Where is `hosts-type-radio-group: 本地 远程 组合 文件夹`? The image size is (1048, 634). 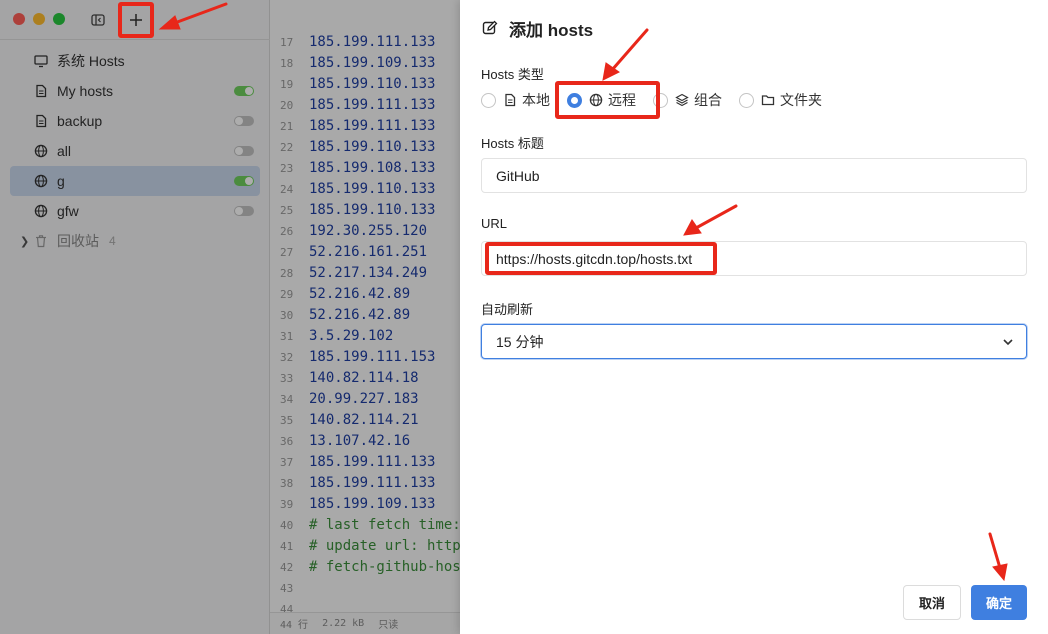 hosts-type-radio-group: 本地 远程 组合 文件夹 is located at coordinates (660, 100).